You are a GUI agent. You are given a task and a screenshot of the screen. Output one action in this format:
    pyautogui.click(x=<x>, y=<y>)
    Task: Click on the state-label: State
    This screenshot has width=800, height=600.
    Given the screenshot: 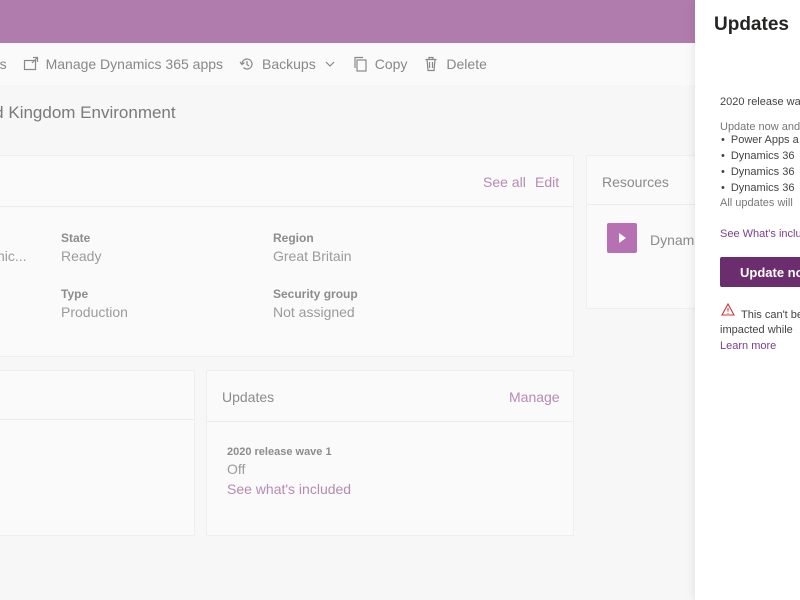 What is the action you would take?
    pyautogui.click(x=76, y=238)
    